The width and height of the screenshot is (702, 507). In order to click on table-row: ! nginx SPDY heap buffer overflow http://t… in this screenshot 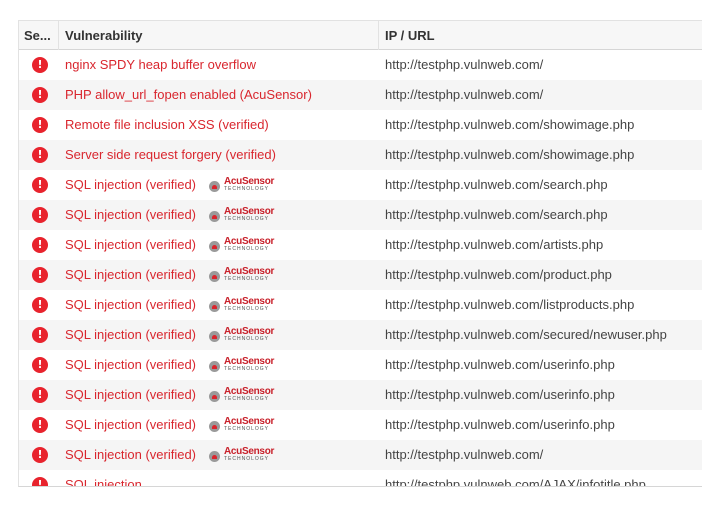, I will do `click(360, 65)`.